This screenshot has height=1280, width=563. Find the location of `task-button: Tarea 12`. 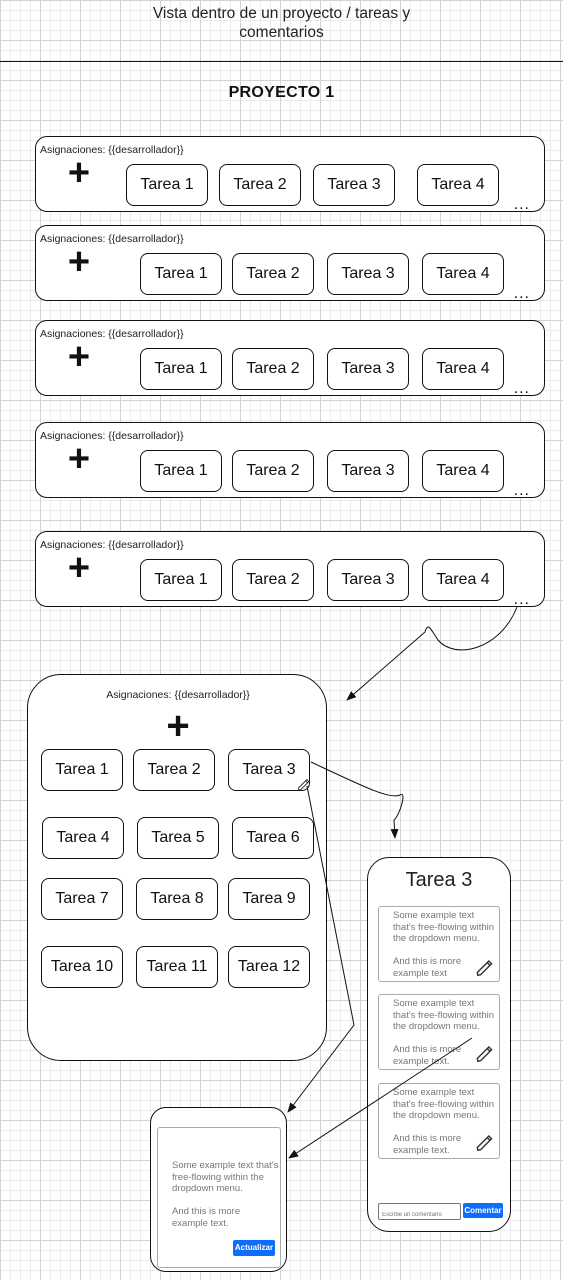

task-button: Tarea 12 is located at coordinates (269, 967).